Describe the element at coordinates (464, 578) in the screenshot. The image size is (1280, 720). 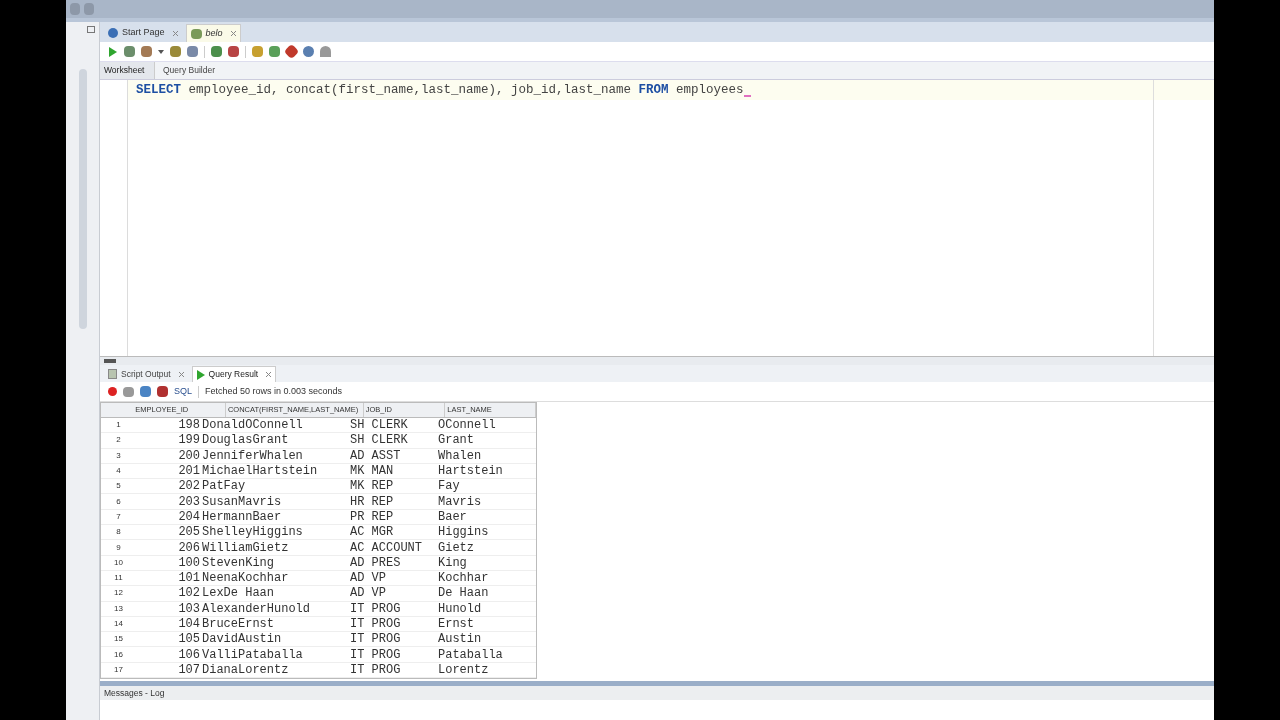
I see `table-cell-text: Kochhar` at that location.